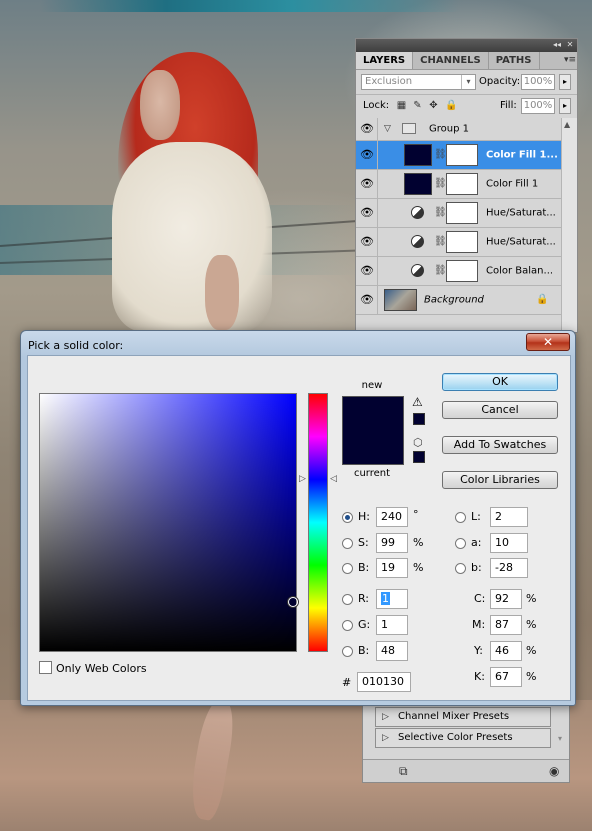 Image resolution: width=592 pixels, height=831 pixels. Describe the element at coordinates (347, 625) in the screenshot. I see `g-radio` at that location.